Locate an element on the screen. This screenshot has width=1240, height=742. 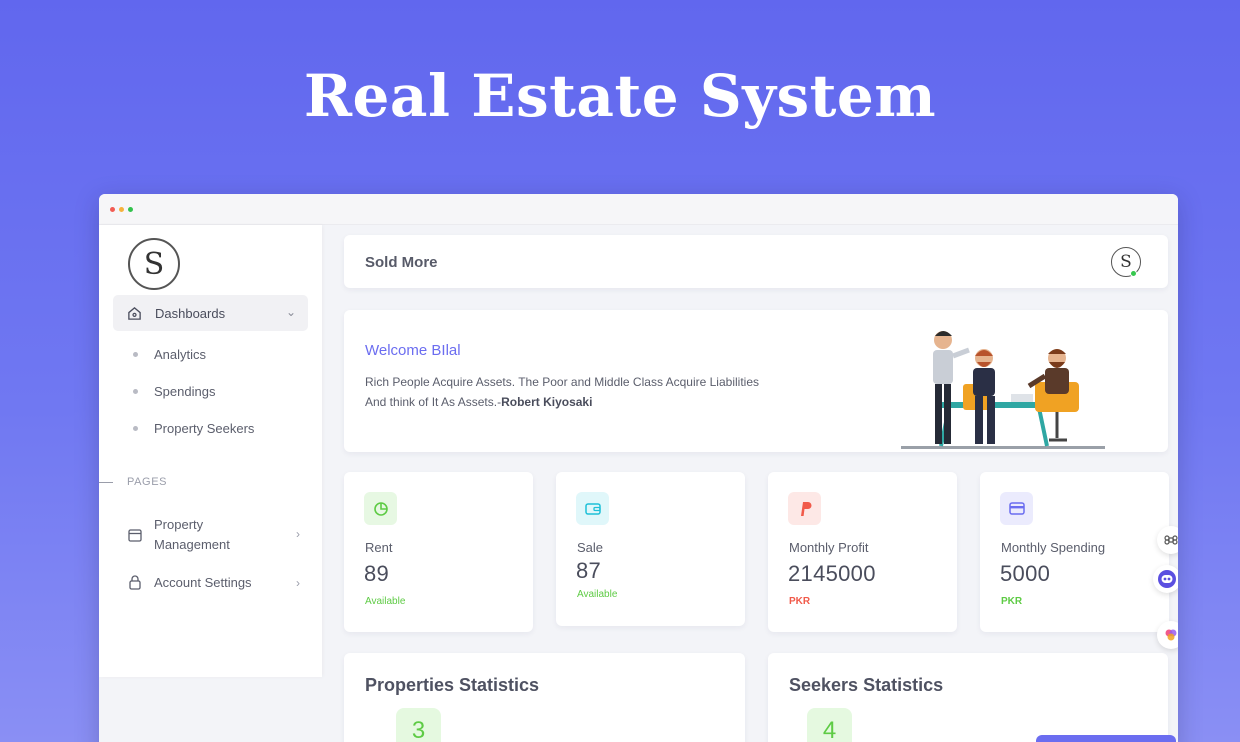
stat-value: 89 is located at coordinates (377, 573).